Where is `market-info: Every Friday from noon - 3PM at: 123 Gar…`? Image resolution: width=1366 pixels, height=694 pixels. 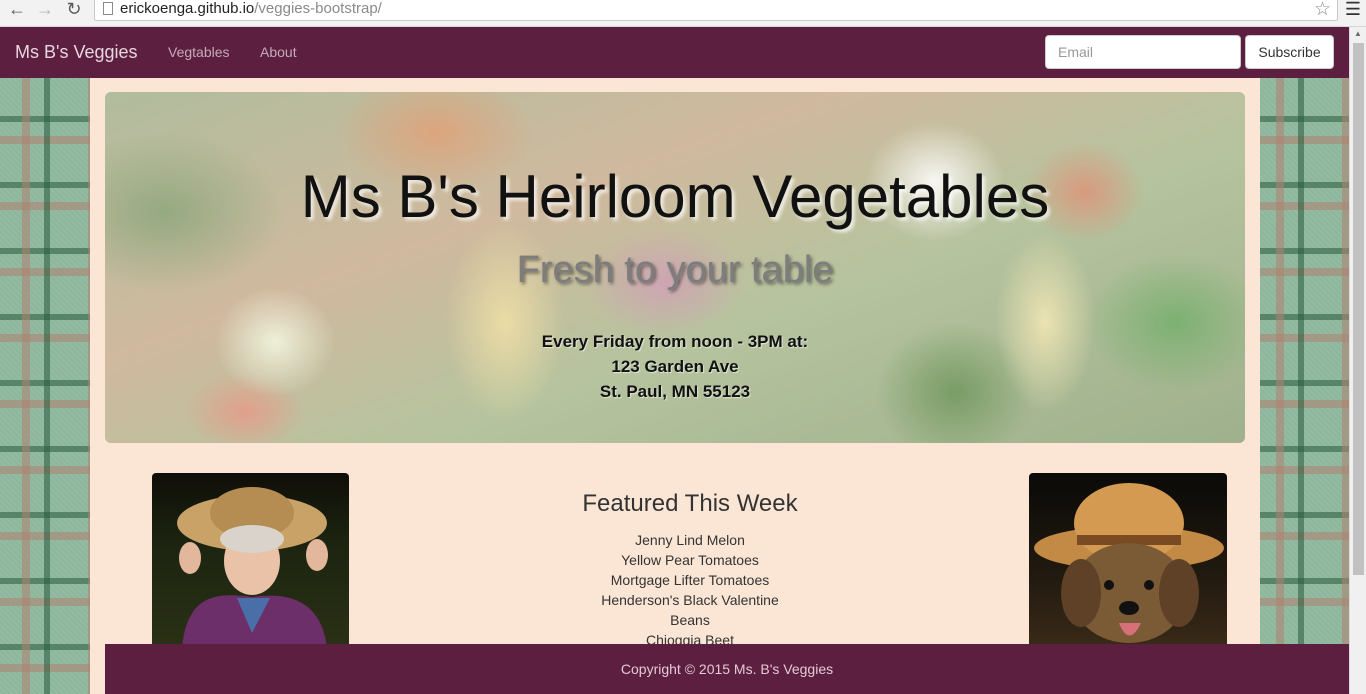
market-info: Every Friday from noon - 3PM at: 123 Gar… is located at coordinates (675, 366).